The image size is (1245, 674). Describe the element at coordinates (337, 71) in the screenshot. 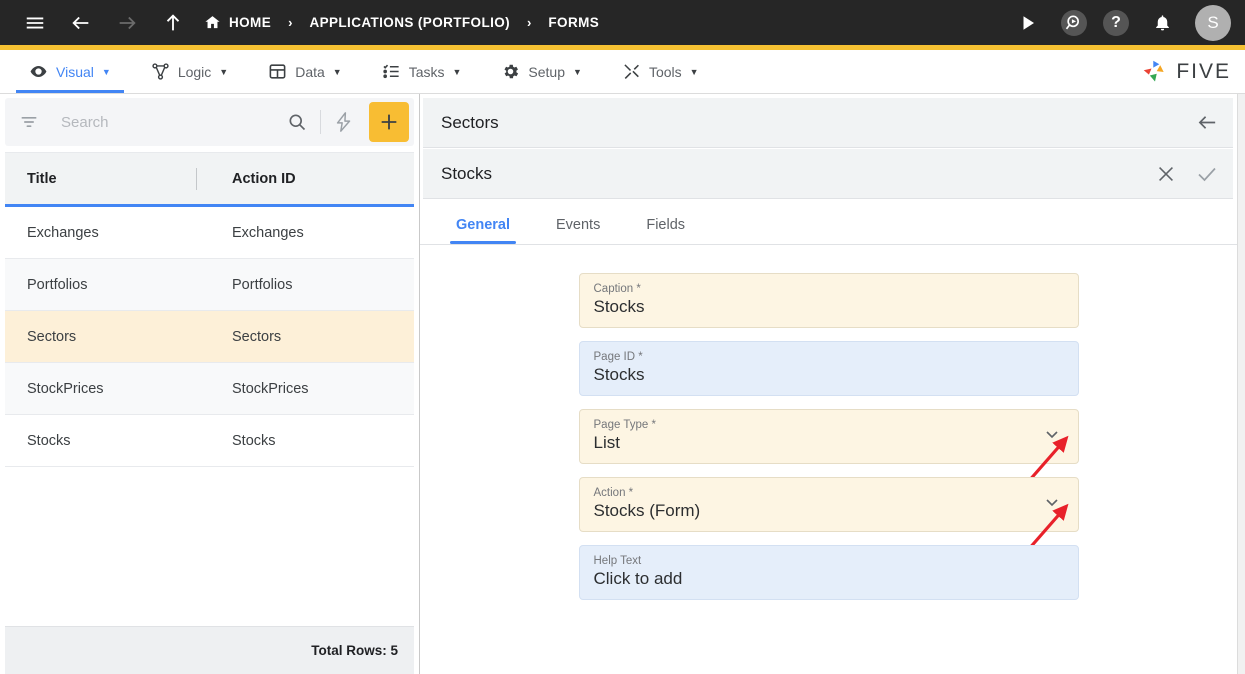

I see `chevron-down-icon-data: ▼` at that location.